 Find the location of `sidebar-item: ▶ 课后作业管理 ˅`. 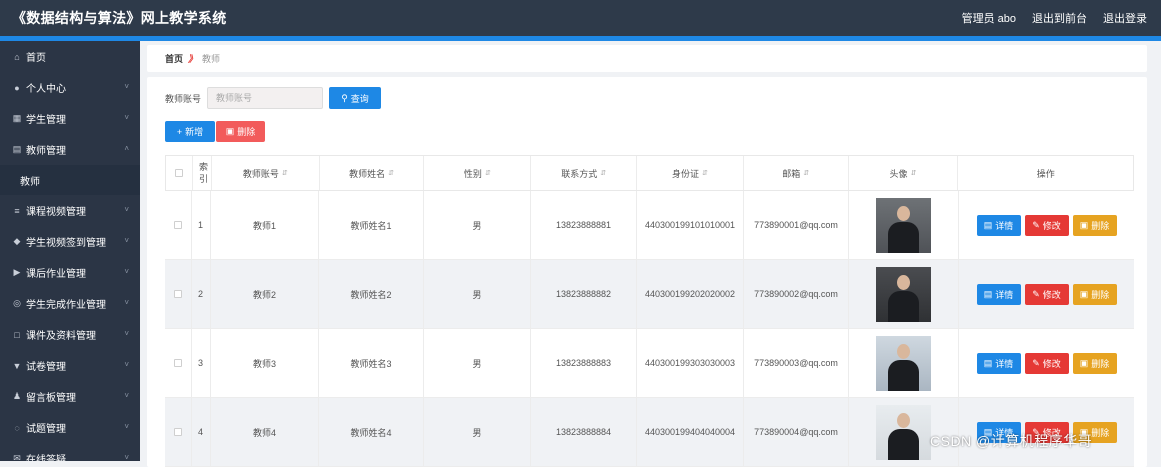

sidebar-item: ▶ 课后作业管理 ˅ is located at coordinates (70, 272).